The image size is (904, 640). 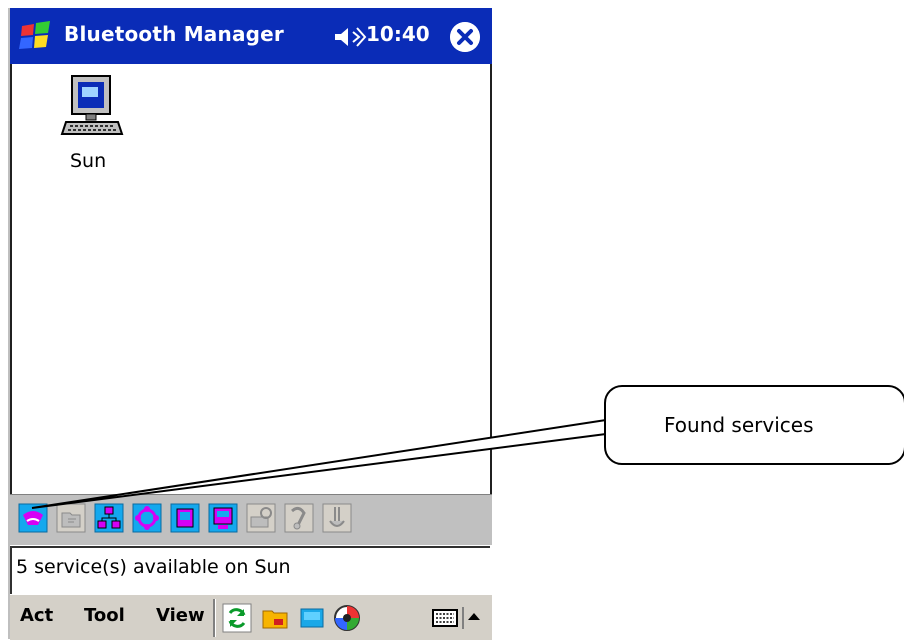 I want to click on close-icon, so click(x=465, y=37).